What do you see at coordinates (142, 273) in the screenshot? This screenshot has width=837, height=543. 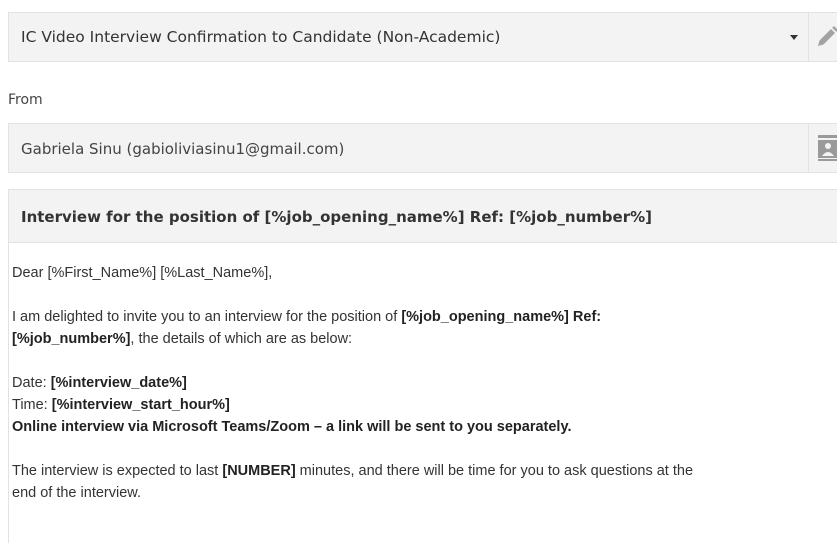 I see `body-greeting: Dear [%First_Name%] [%Last_Name%],` at bounding box center [142, 273].